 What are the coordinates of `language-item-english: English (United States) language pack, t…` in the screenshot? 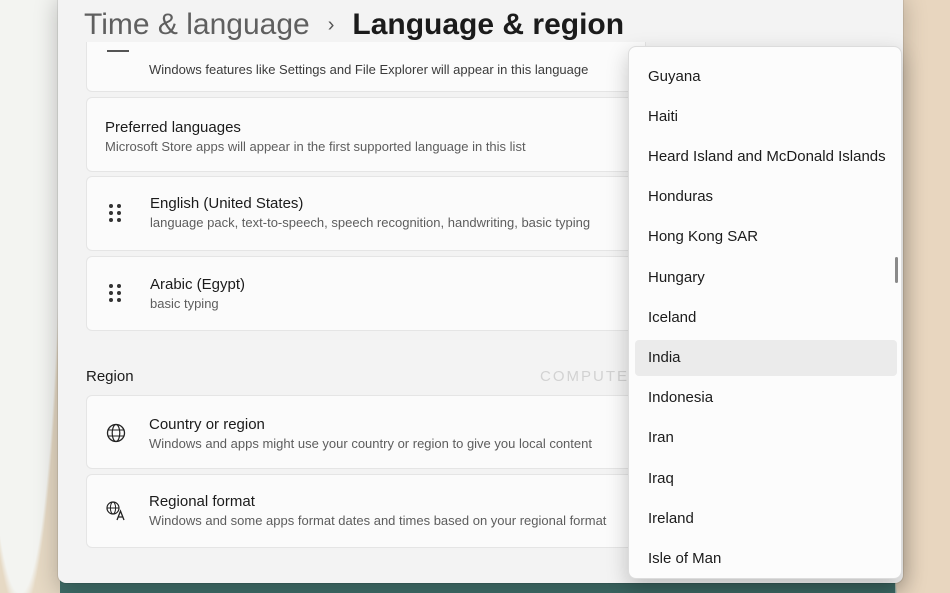 It's located at (366, 213).